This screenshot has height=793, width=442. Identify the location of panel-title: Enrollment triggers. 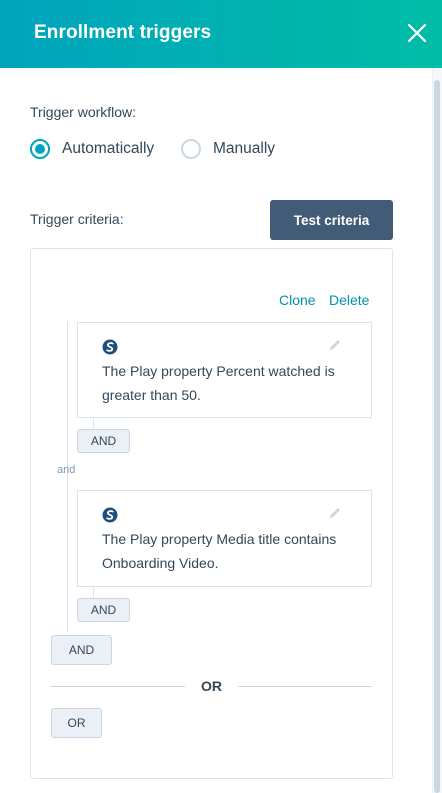
(123, 32).